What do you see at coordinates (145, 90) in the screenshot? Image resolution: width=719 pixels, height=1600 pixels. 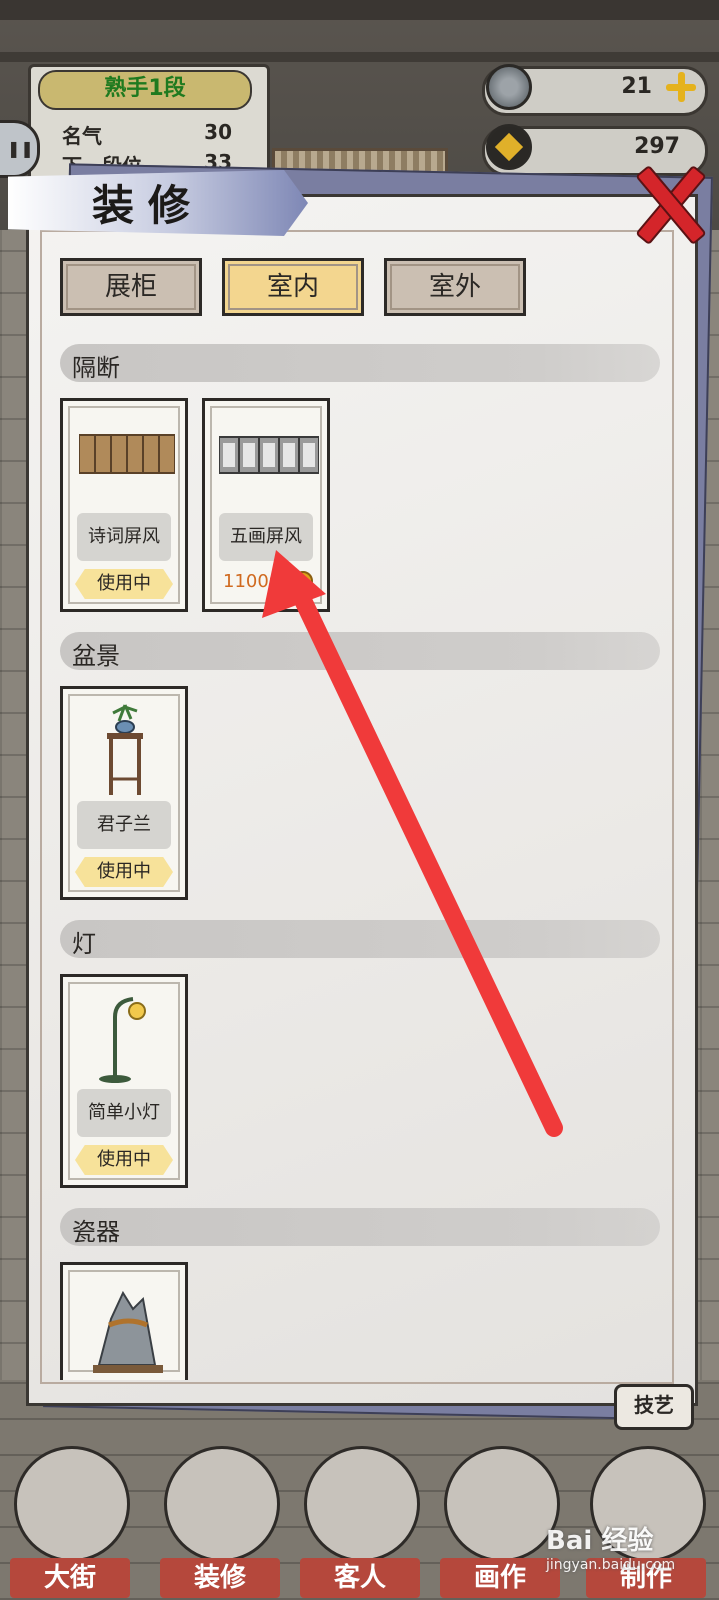 I see `rank-title: 熟手1段` at bounding box center [145, 90].